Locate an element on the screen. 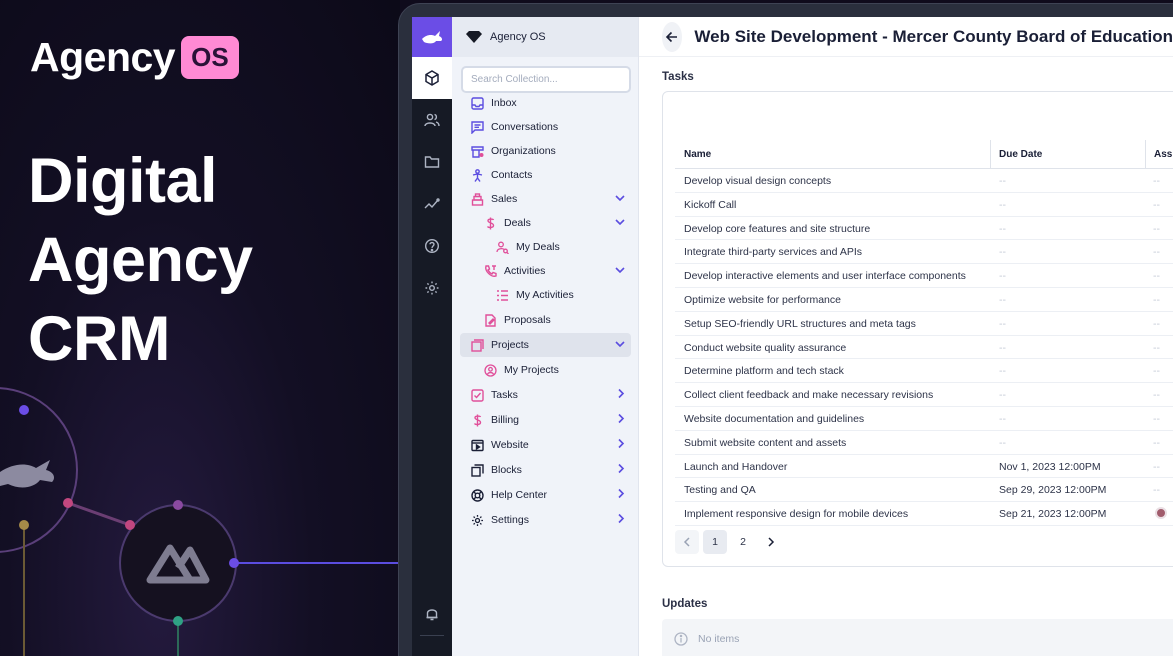 The width and height of the screenshot is (1173, 656). projects-icon is located at coordinates (477, 345).